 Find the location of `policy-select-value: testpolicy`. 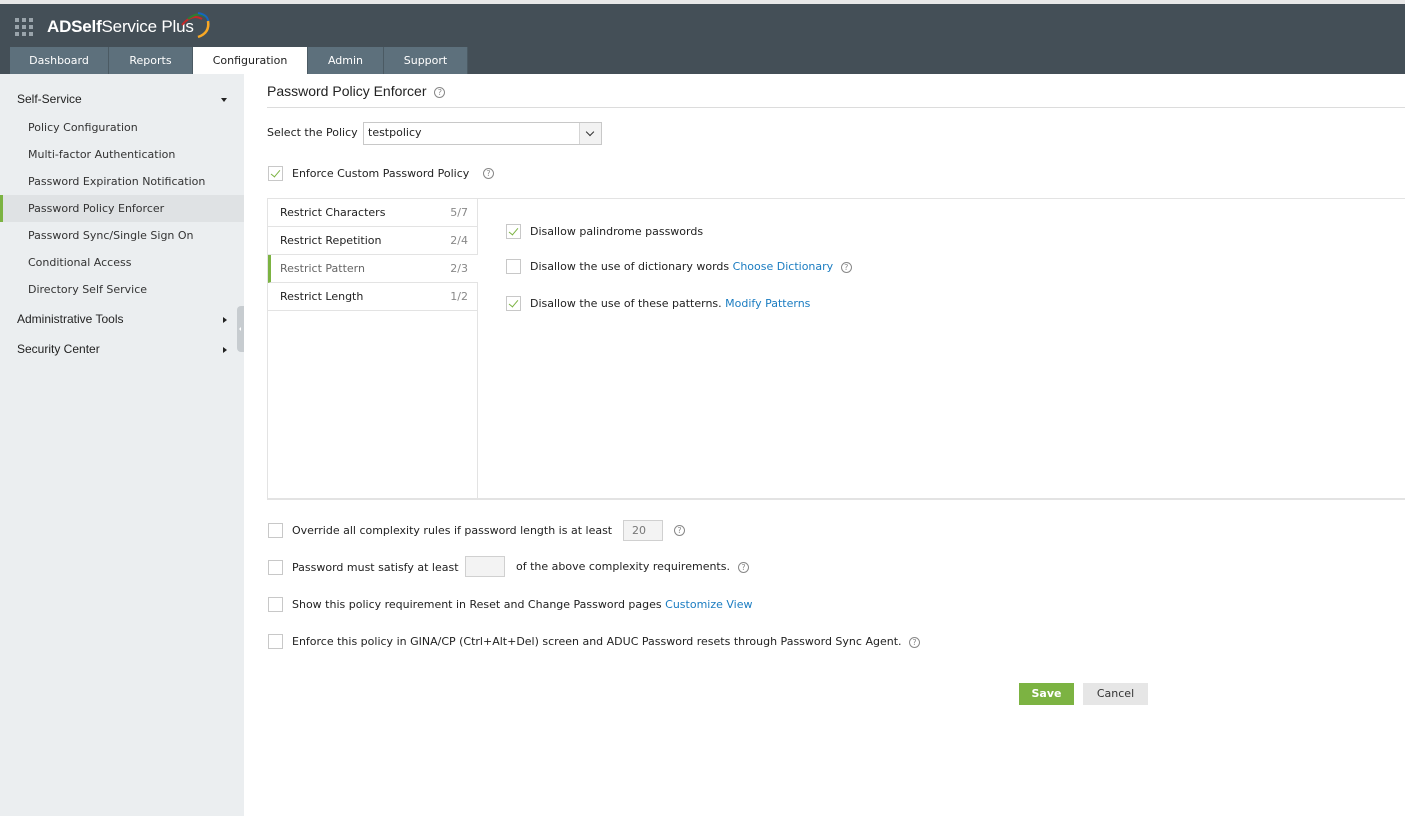

policy-select-value: testpolicy is located at coordinates (395, 132).